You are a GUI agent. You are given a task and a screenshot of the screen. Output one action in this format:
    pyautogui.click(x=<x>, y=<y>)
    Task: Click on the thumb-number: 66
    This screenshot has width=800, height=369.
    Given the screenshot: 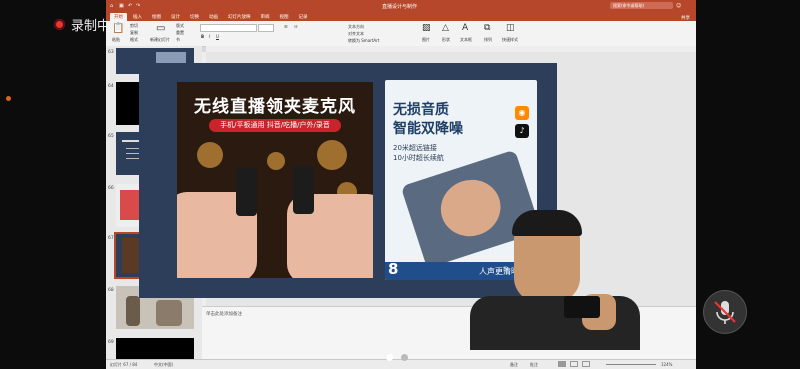 What is the action you would take?
    pyautogui.click(x=111, y=188)
    